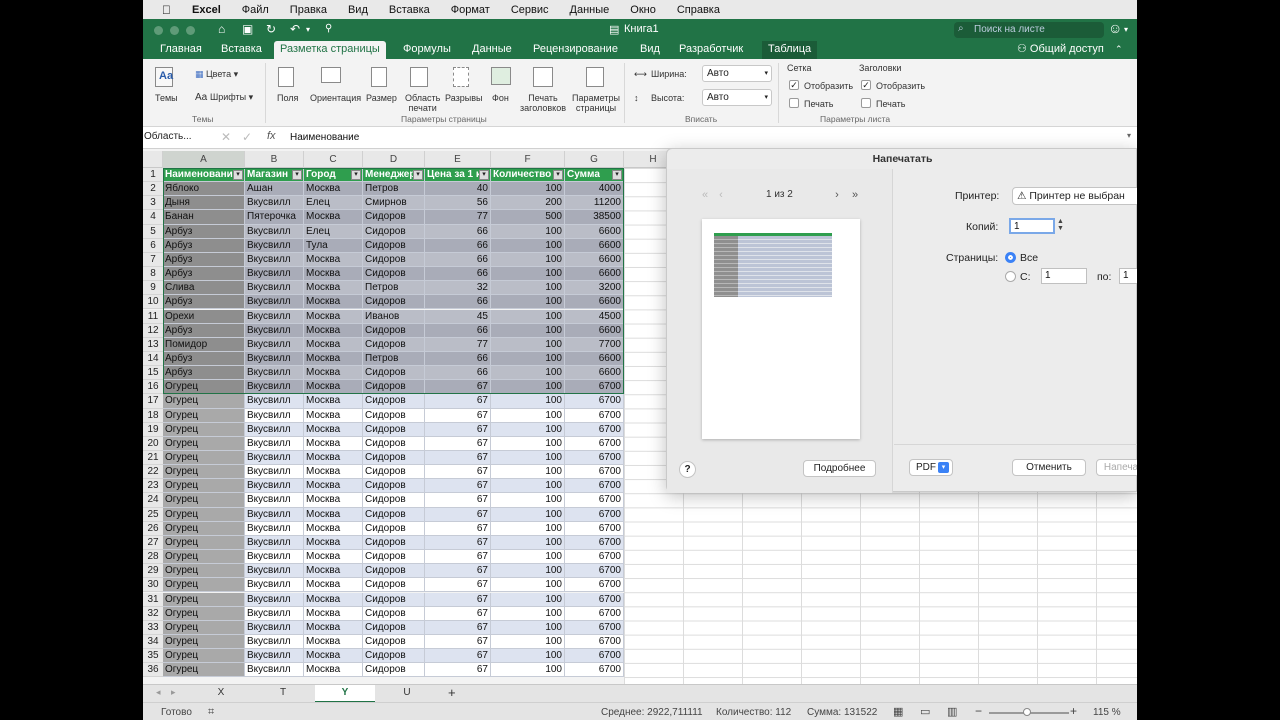 This screenshot has height=720, width=1280. What do you see at coordinates (153, 486) in the screenshot?
I see `row-header: 23` at bounding box center [153, 486].